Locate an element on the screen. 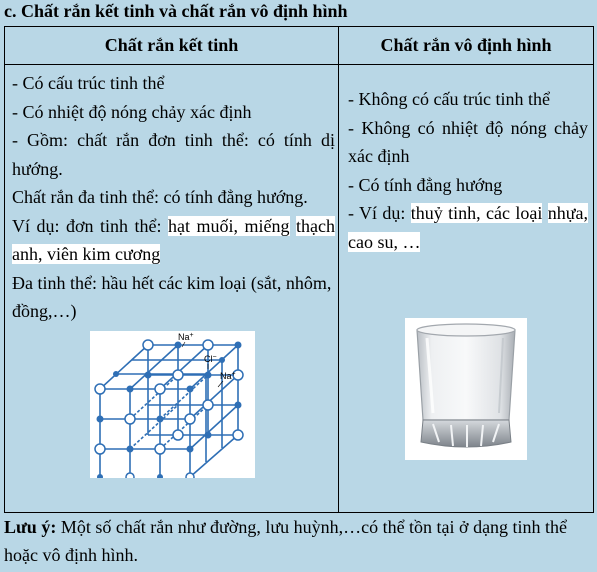 This screenshot has width=597, height=572. amorphous-isotropic: - Có tính đẳng hướng is located at coordinates (425, 184).